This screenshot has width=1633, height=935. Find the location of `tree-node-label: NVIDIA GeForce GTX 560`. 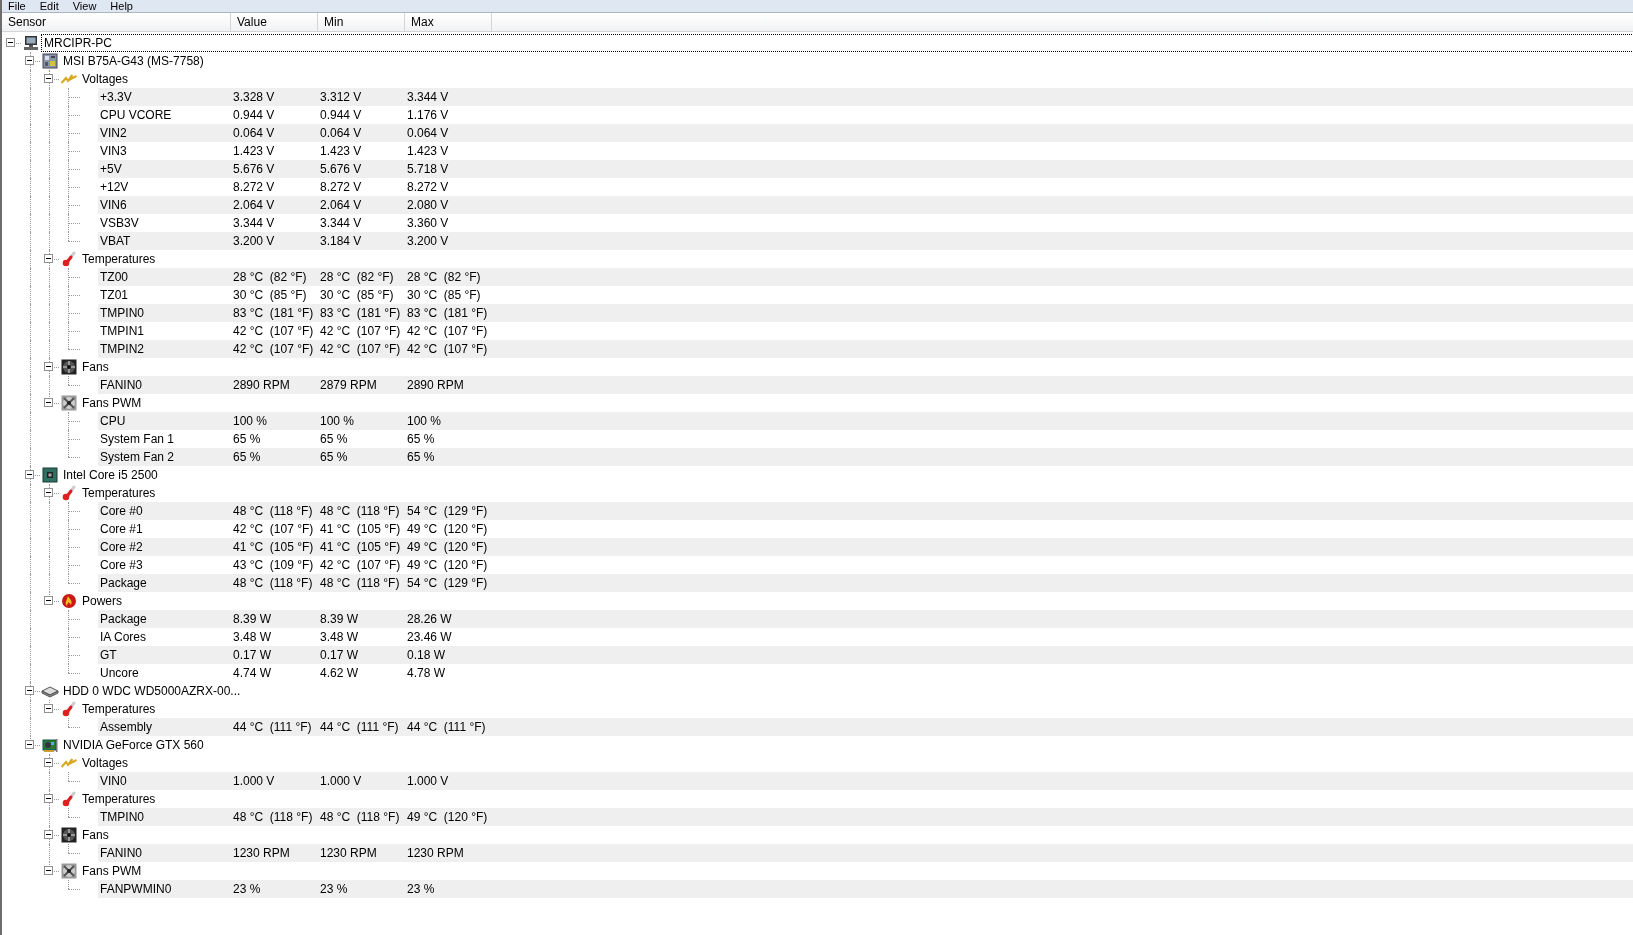

tree-node-label: NVIDIA GeForce GTX 560 is located at coordinates (133, 745).